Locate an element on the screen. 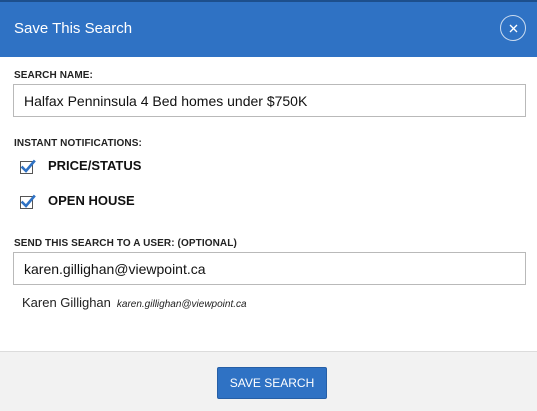  price-status-checkbox is located at coordinates (28, 167).